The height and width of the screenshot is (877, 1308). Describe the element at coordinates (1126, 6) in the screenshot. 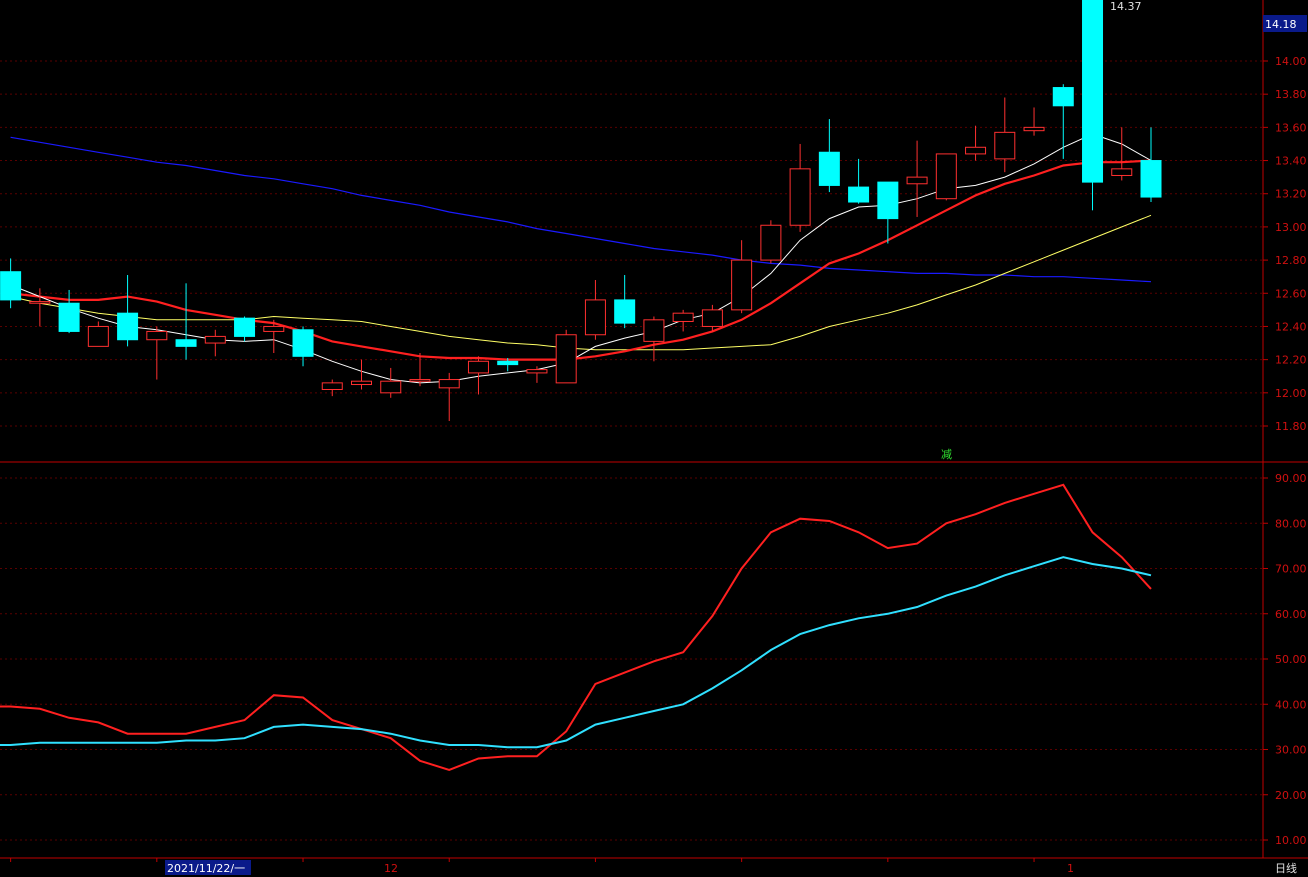

I see `high-label: 14.37` at that location.